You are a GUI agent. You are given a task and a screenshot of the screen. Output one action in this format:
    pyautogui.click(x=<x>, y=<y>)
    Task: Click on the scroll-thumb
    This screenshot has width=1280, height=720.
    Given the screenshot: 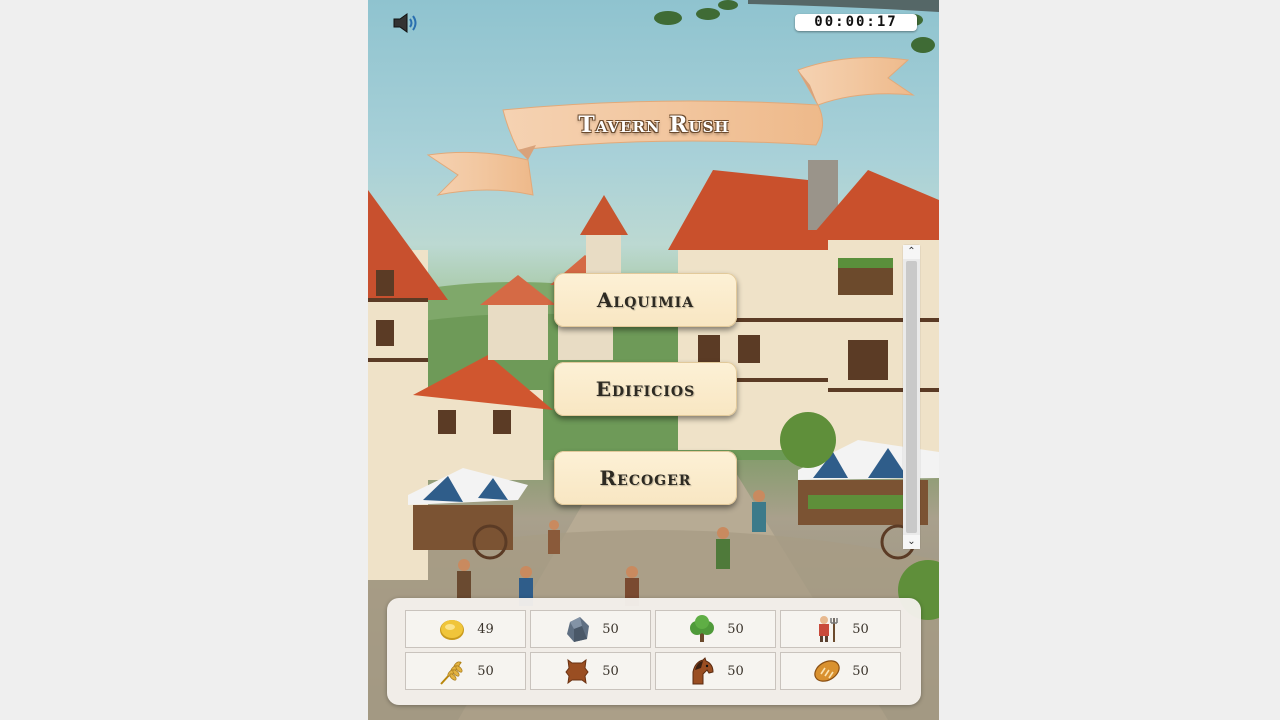 What is the action you would take?
    pyautogui.click(x=911, y=397)
    